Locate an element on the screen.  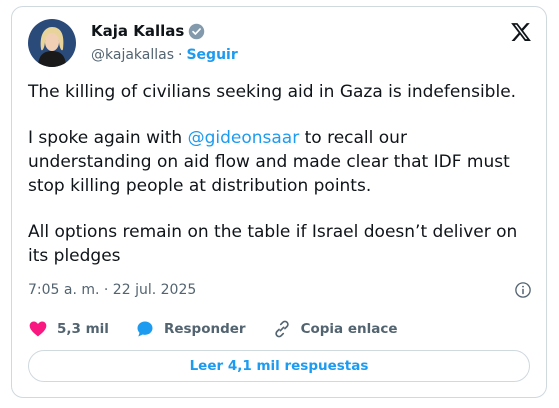
read-replies-button: Leer 4,1 mil respuestas is located at coordinates (279, 366).